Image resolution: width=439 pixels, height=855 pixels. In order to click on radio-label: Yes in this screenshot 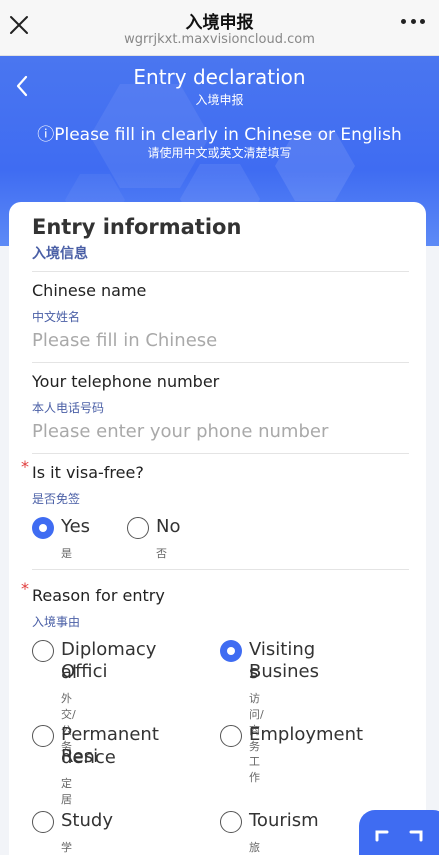, I will do `click(76, 526)`.